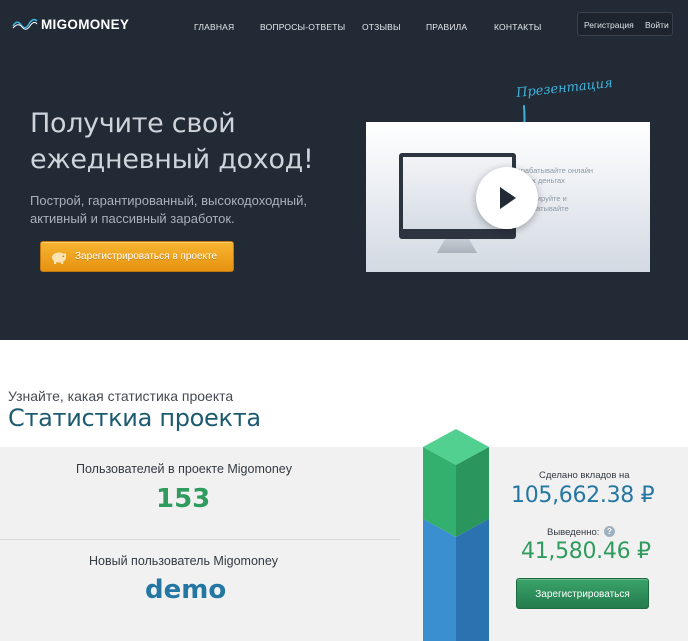 Image resolution: width=688 pixels, height=641 pixels. I want to click on deposits-value: 105,662.38 ₽, so click(583, 495).